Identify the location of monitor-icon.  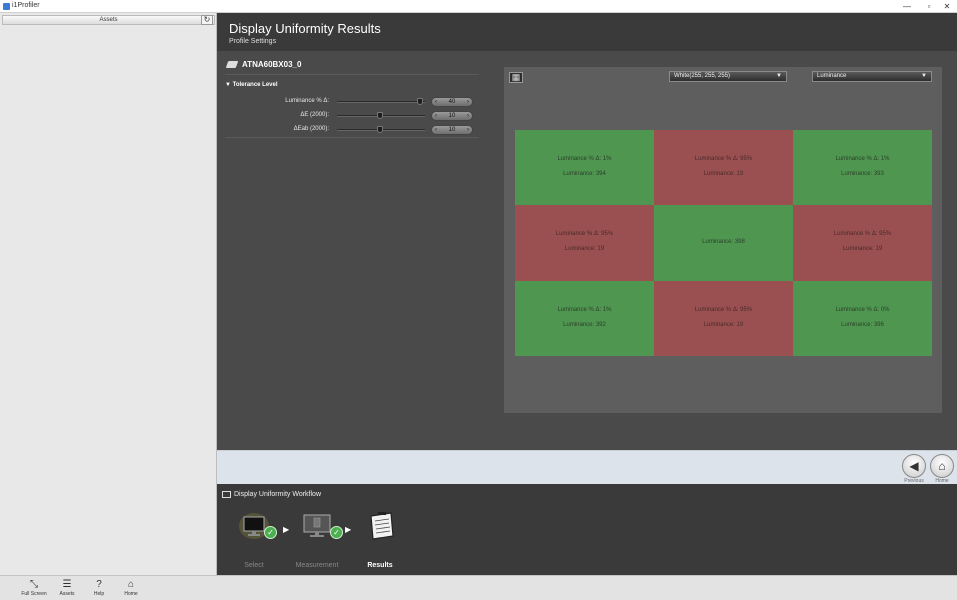
(226, 494).